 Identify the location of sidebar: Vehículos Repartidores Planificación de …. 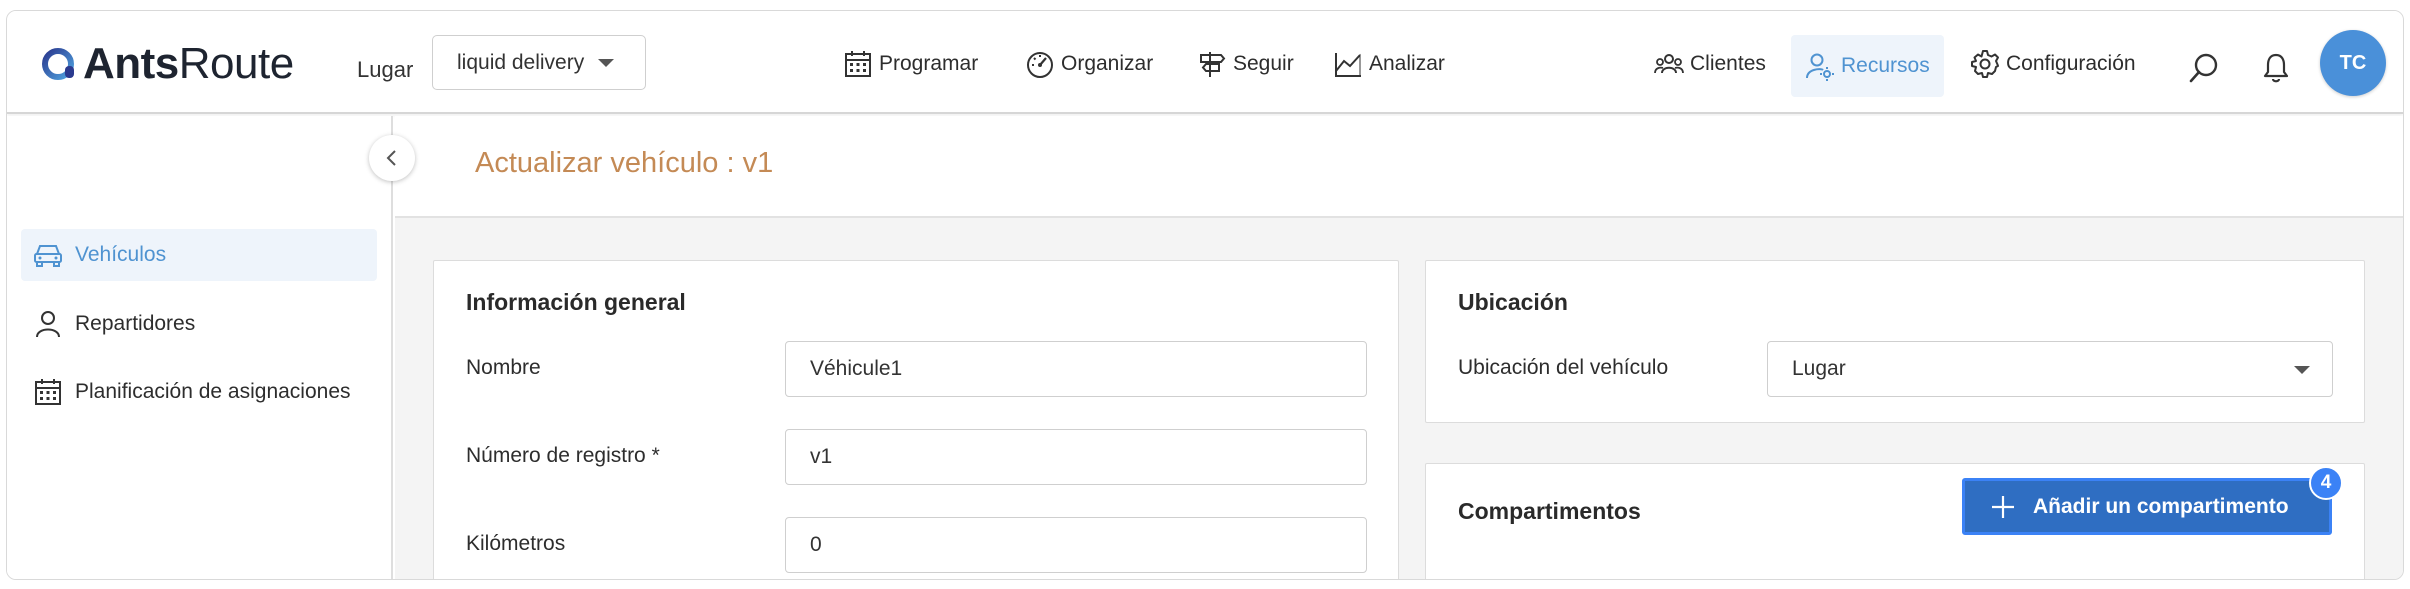
(200, 347).